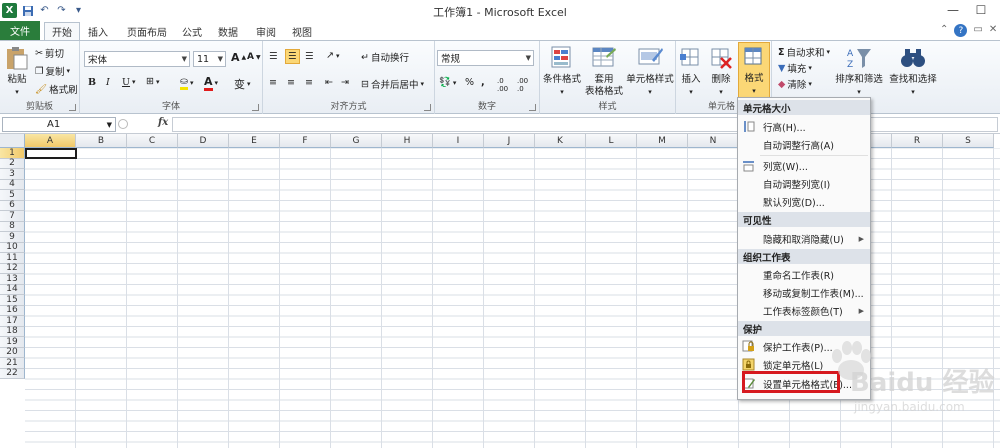 Image resolution: width=1000 pixels, height=448 pixels. Describe the element at coordinates (981, 10) in the screenshot. I see `maximize-icon: ☐` at that location.